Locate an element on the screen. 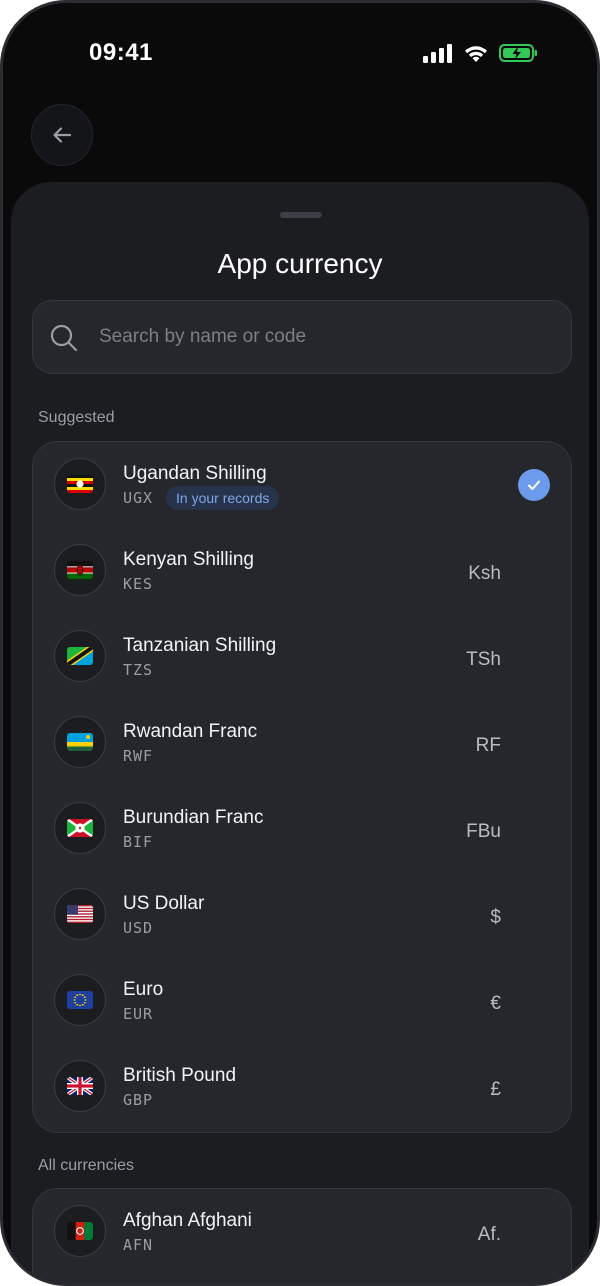 This screenshot has height=1286, width=600. status-icons is located at coordinates (481, 53).